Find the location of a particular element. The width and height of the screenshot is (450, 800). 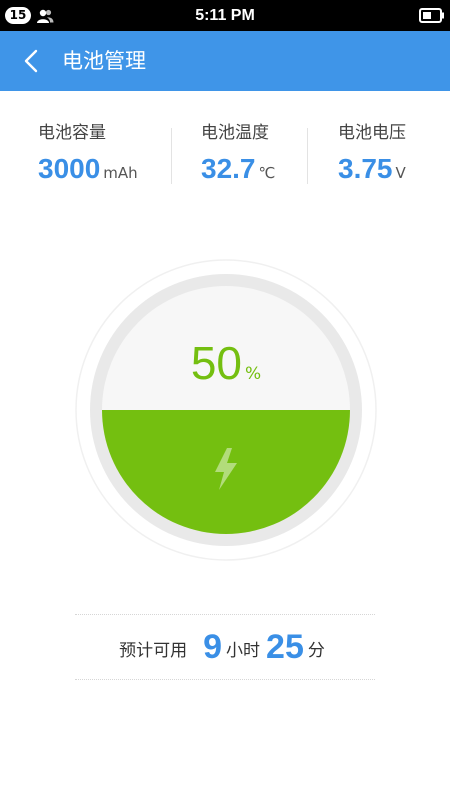

back-button is located at coordinates (32, 61).